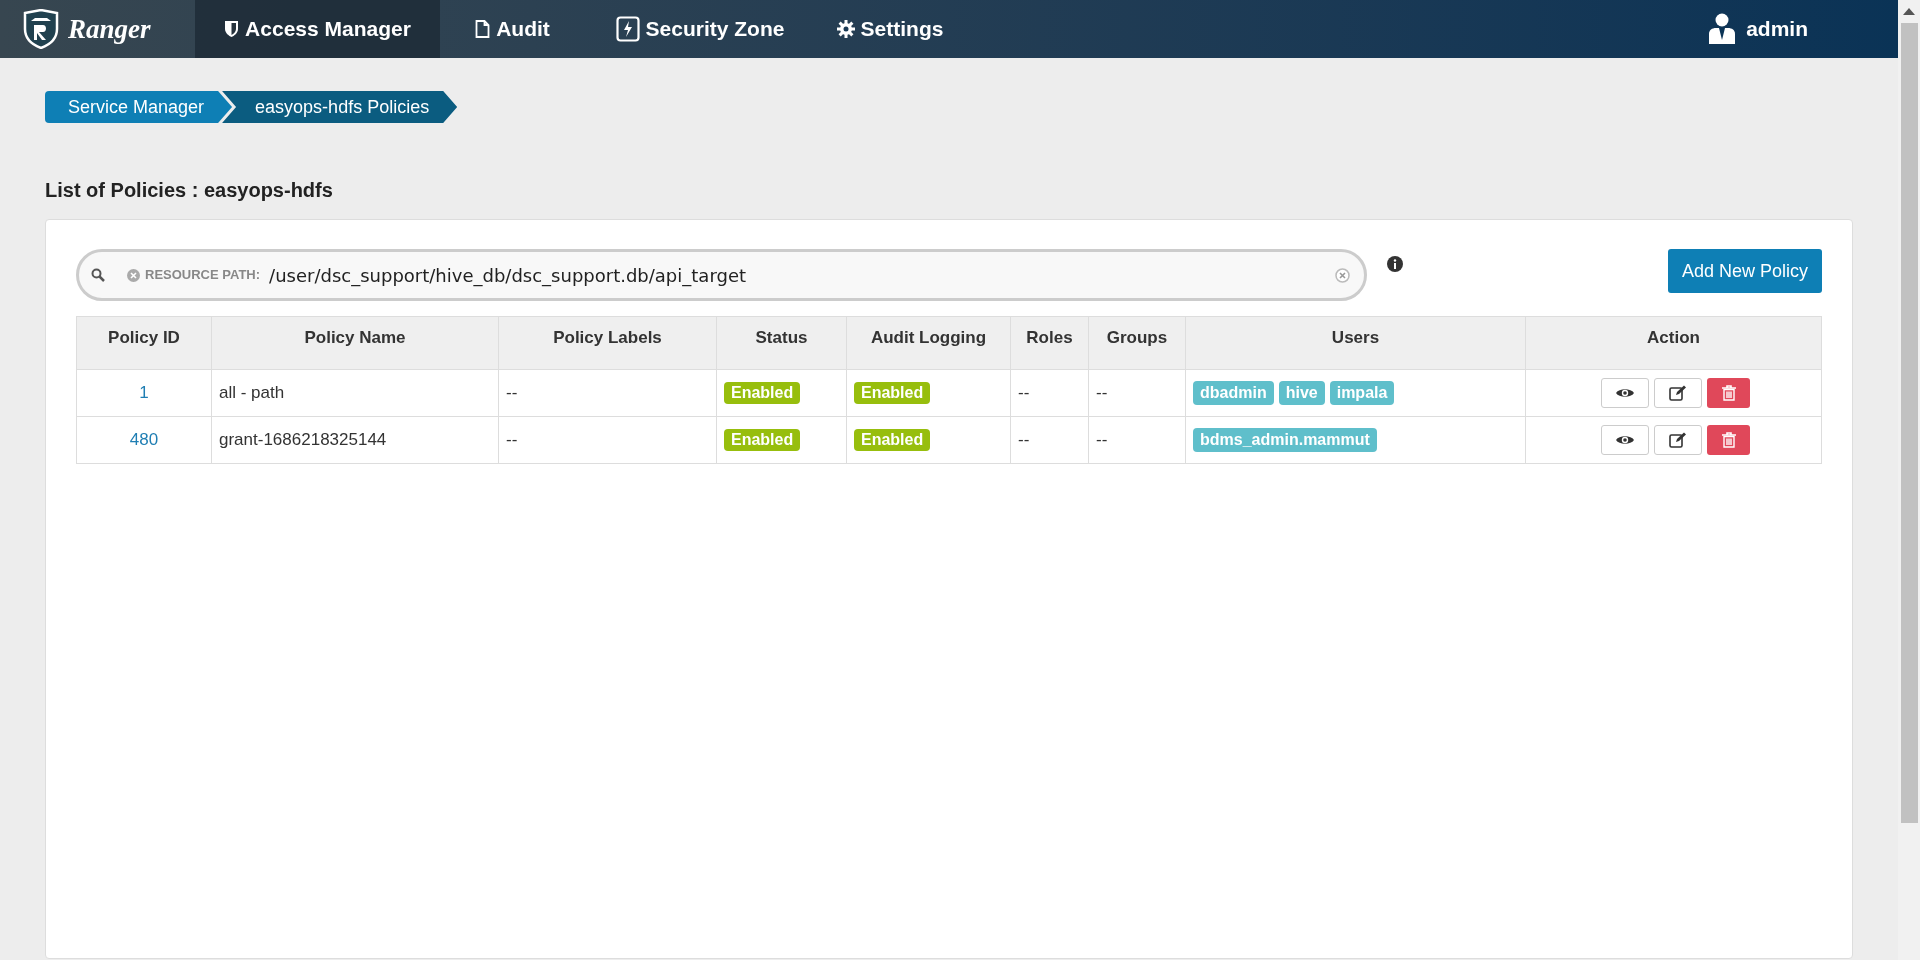 This screenshot has width=1920, height=960. What do you see at coordinates (1909, 11) in the screenshot?
I see `scroll-up-icon` at bounding box center [1909, 11].